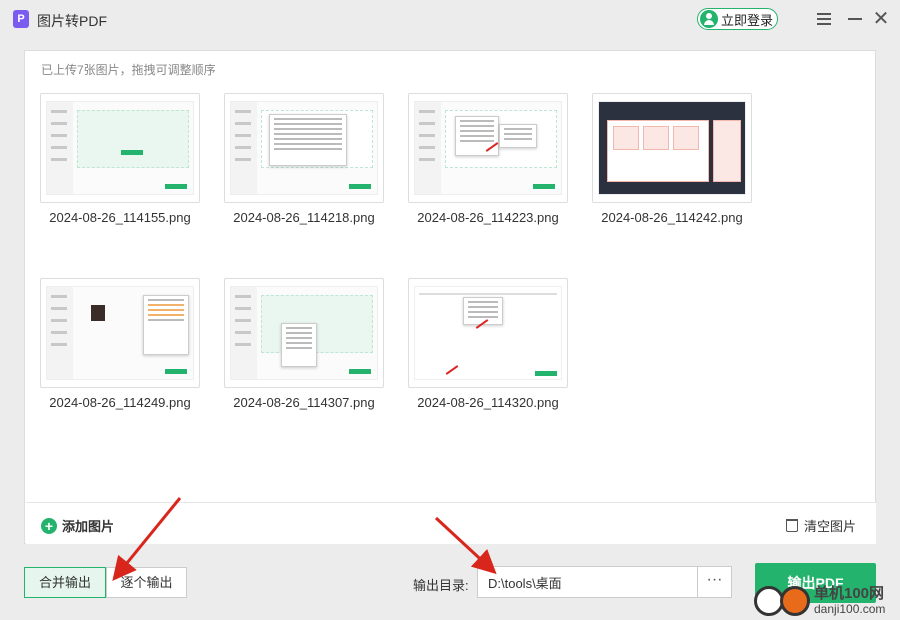  What do you see at coordinates (72, 21) in the screenshot?
I see `app-title: 图片转PDF` at bounding box center [72, 21].